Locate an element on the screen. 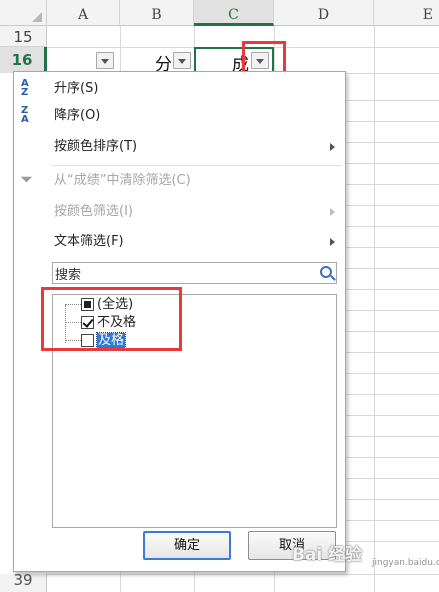 The width and height of the screenshot is (439, 592). search-placeholder: 搜索 is located at coordinates (68, 275).